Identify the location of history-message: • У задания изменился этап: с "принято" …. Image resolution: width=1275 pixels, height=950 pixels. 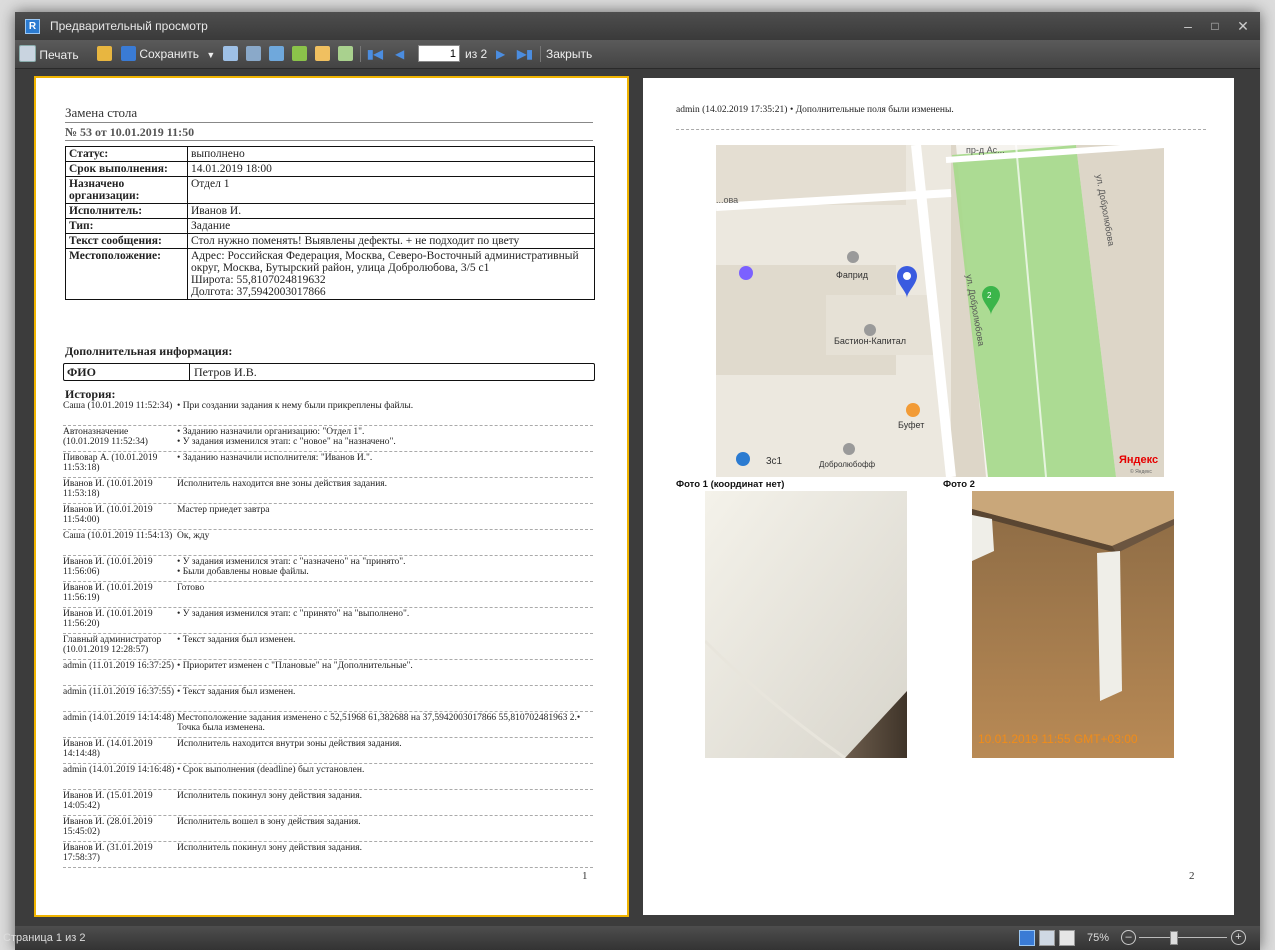
(293, 614).